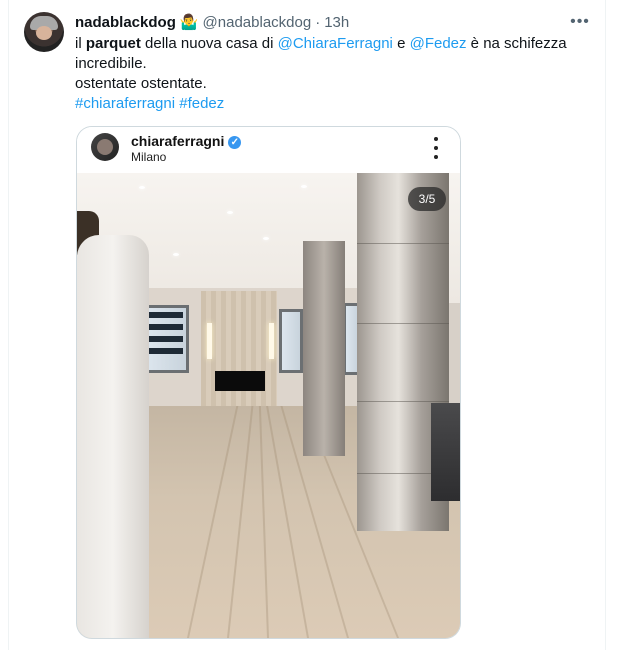 The image size is (620, 650). What do you see at coordinates (209, 43) in the screenshot?
I see `tweet-text-span: della nuova casa di` at bounding box center [209, 43].